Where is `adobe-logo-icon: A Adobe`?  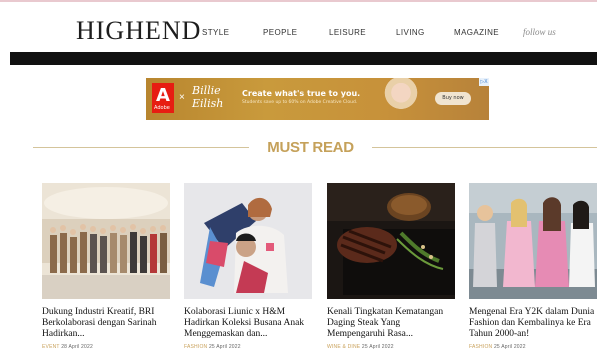 adobe-logo-icon: A Adobe is located at coordinates (163, 98).